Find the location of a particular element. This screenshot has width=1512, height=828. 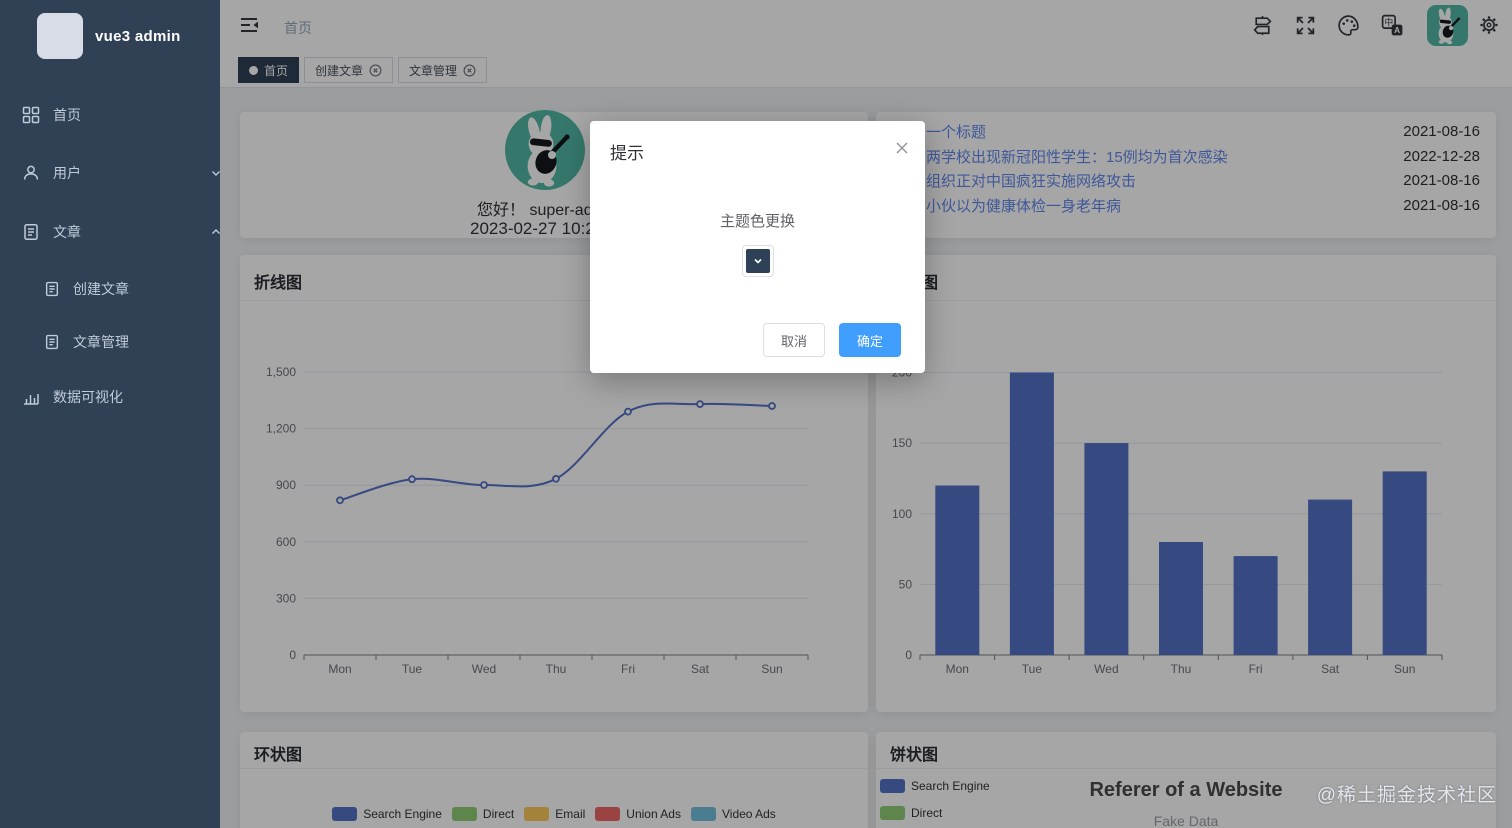

chevron-down-icon is located at coordinates (758, 261).